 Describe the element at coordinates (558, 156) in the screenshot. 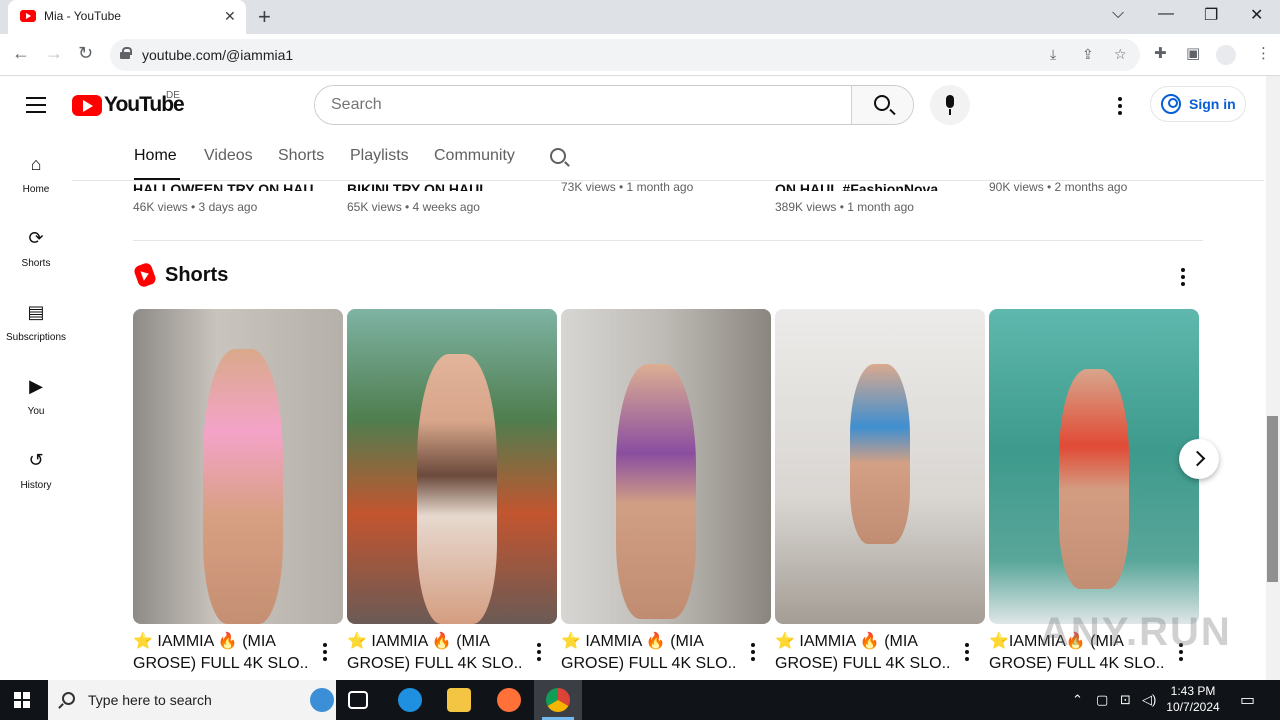

I see `channel-search-icon` at that location.